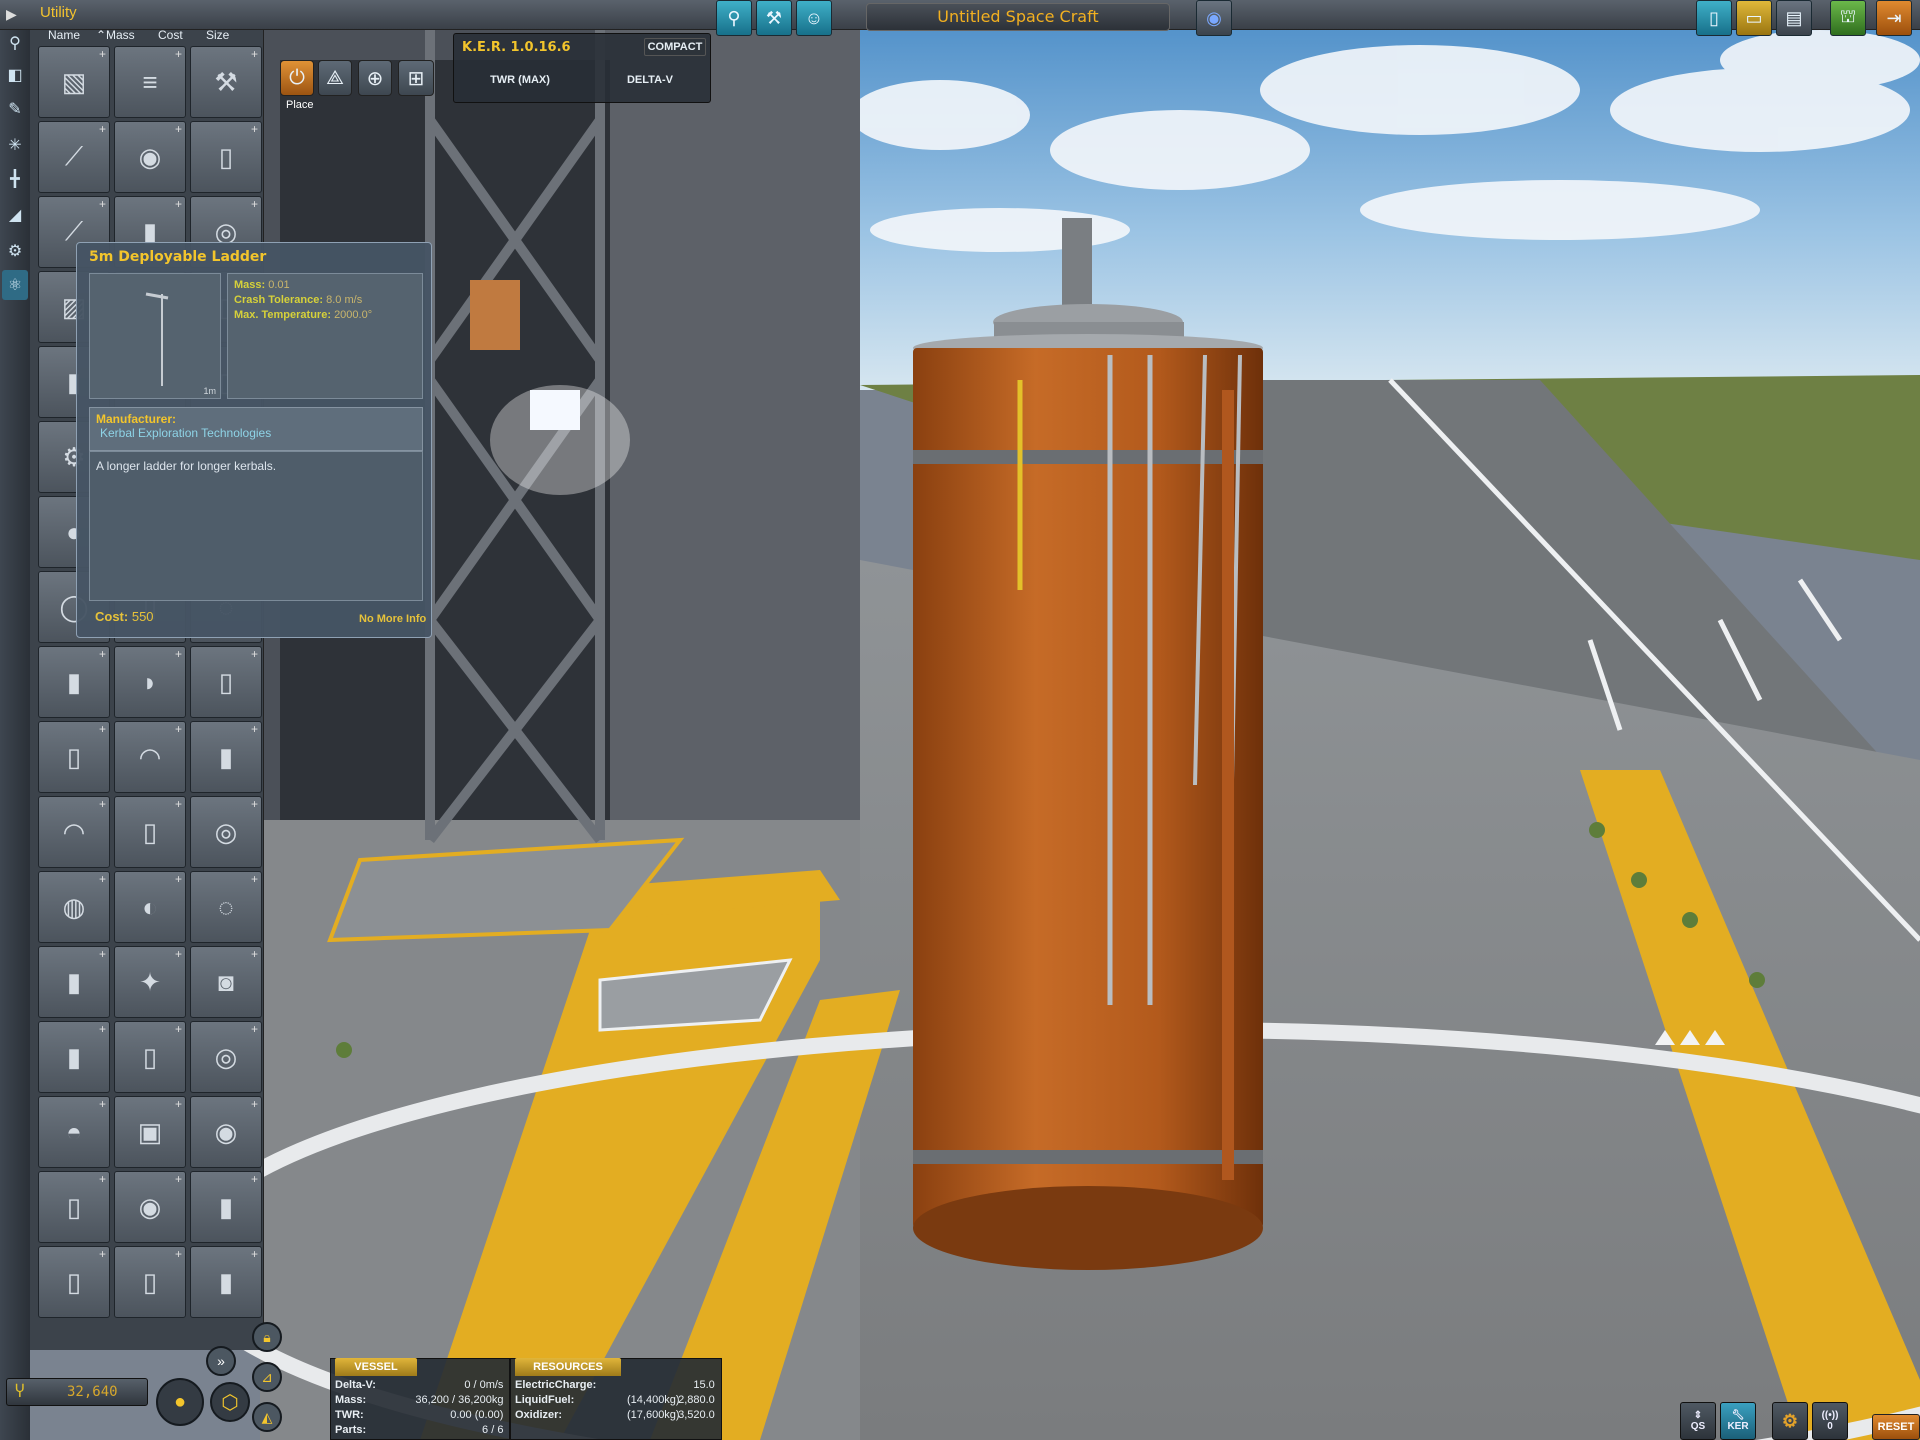  I want to click on place-icon: ⏻, so click(297, 77).